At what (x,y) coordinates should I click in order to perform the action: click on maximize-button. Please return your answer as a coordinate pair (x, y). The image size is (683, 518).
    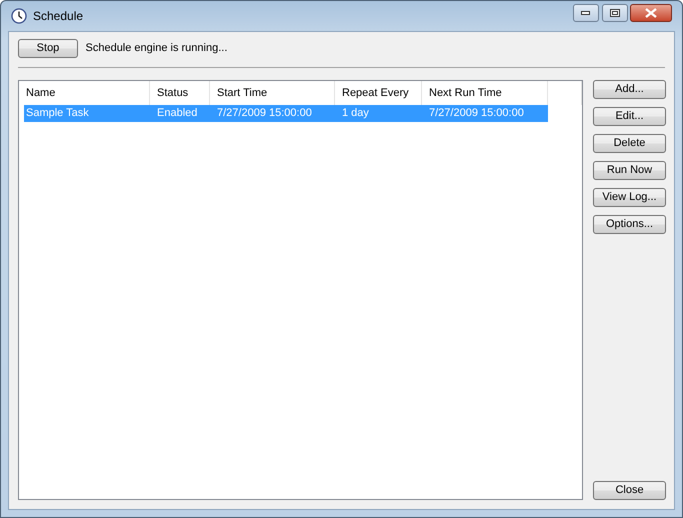
    Looking at the image, I should click on (615, 13).